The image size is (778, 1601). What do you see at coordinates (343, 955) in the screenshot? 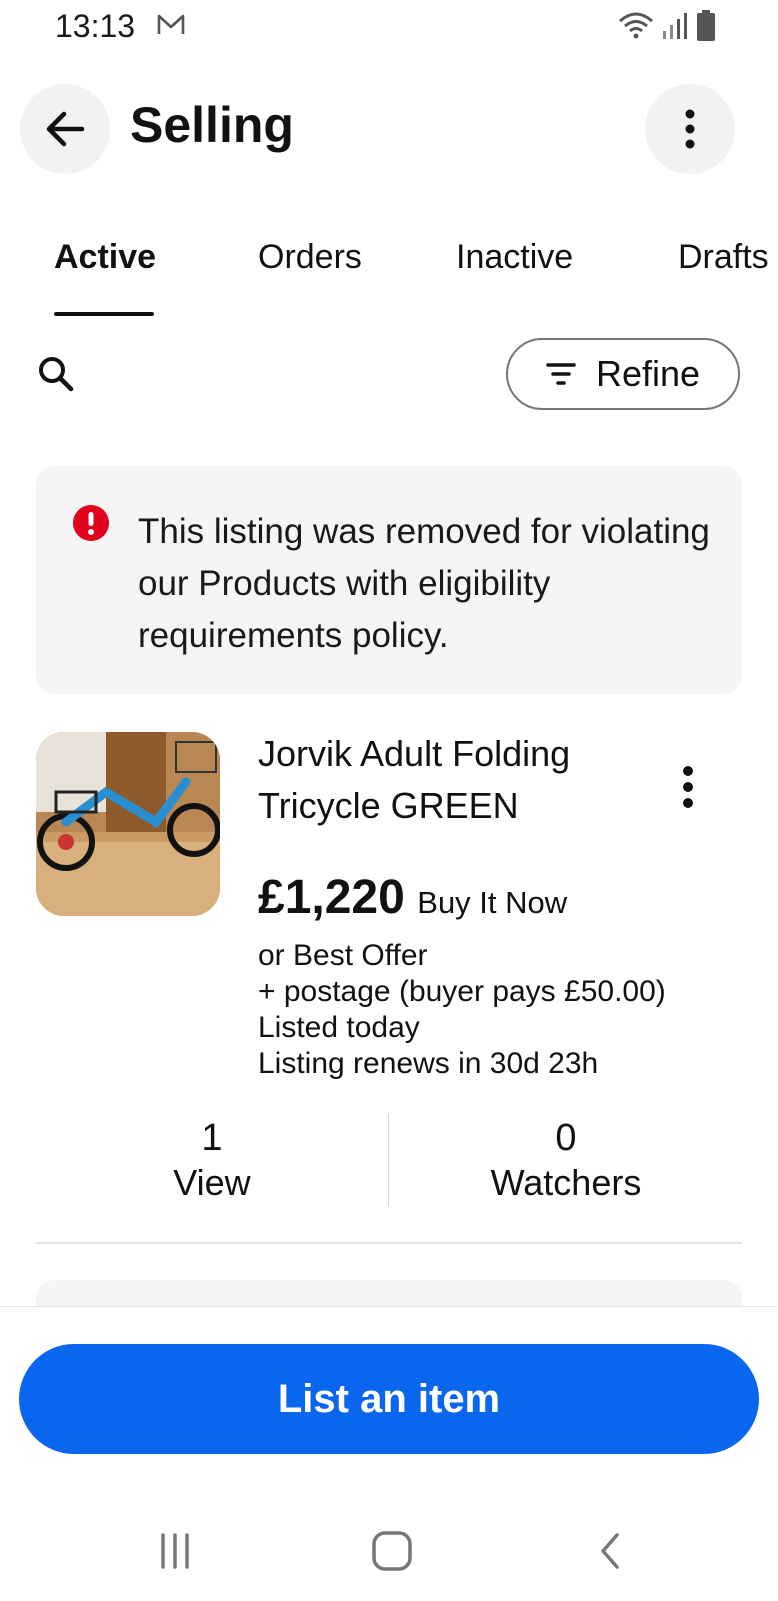
I see `best-offer-text: or Best Offer` at bounding box center [343, 955].